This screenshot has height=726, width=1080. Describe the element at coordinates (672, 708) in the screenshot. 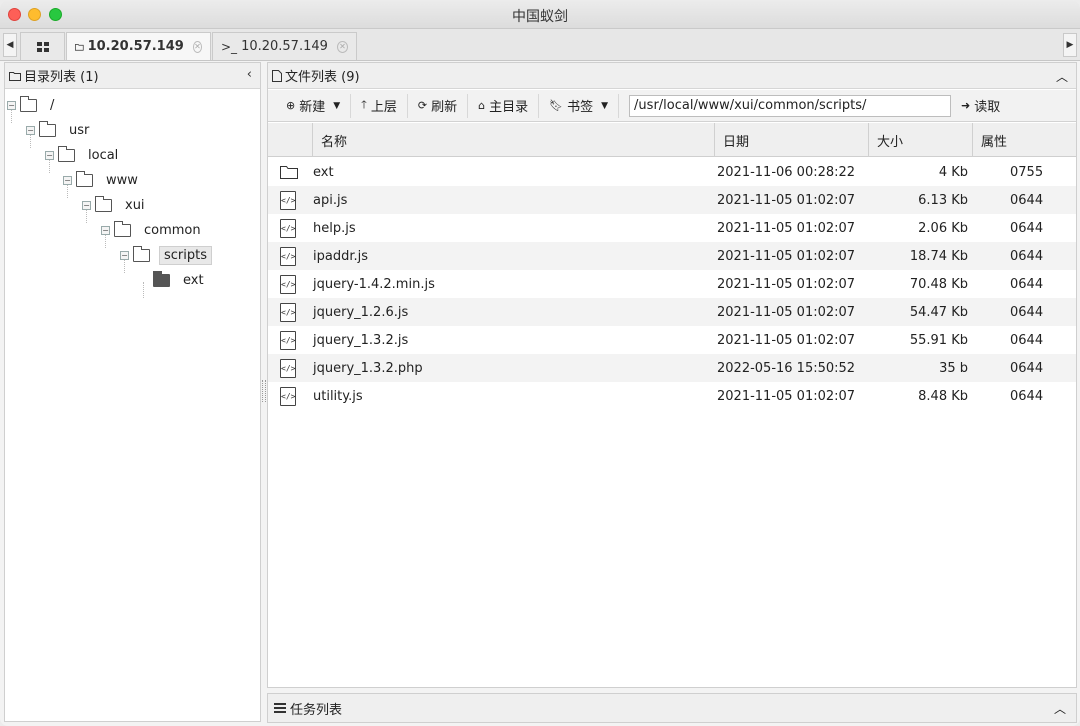

I see `task-list-bar: 任务列表 ︿` at that location.